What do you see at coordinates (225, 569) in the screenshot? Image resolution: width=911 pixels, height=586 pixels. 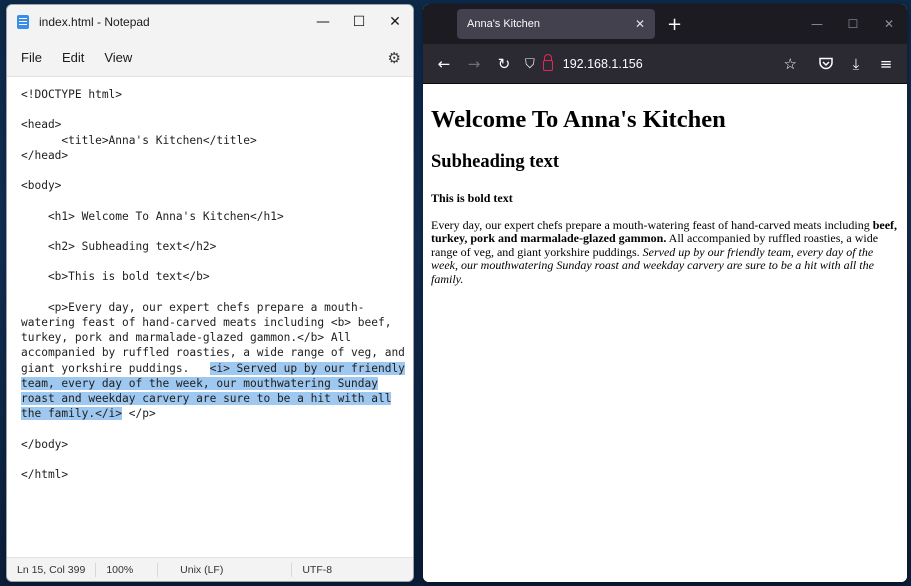 I see `status-line-endings: Unix (LF)` at bounding box center [225, 569].